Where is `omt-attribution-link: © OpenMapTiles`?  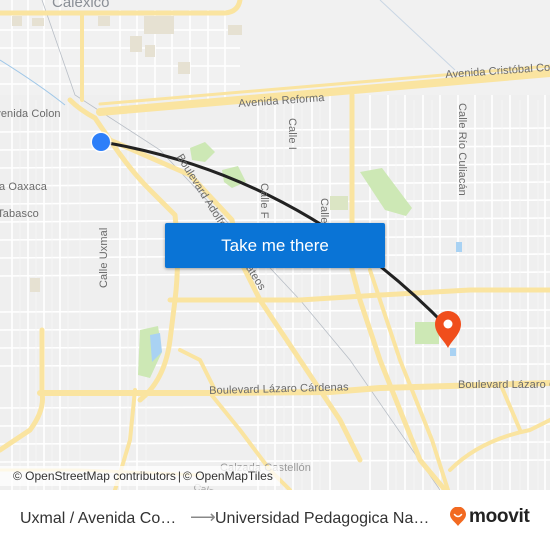 omt-attribution-link: © OpenMapTiles is located at coordinates (228, 476).